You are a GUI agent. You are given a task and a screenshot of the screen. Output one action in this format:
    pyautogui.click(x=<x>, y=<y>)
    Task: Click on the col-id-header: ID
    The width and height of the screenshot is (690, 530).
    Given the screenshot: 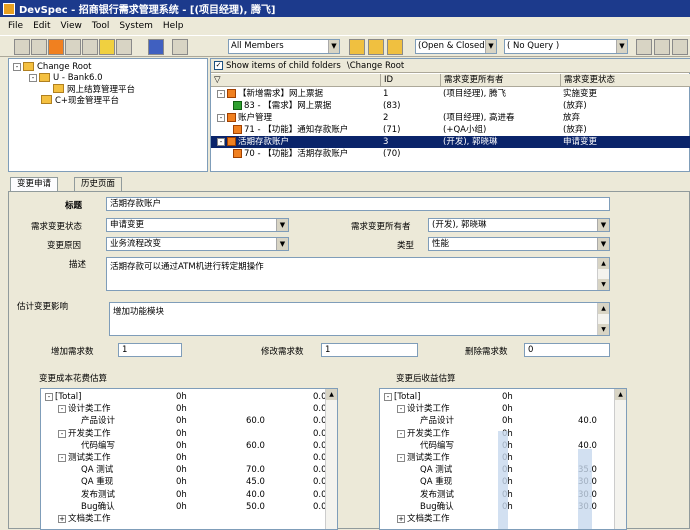 What is the action you would take?
    pyautogui.click(x=411, y=80)
    